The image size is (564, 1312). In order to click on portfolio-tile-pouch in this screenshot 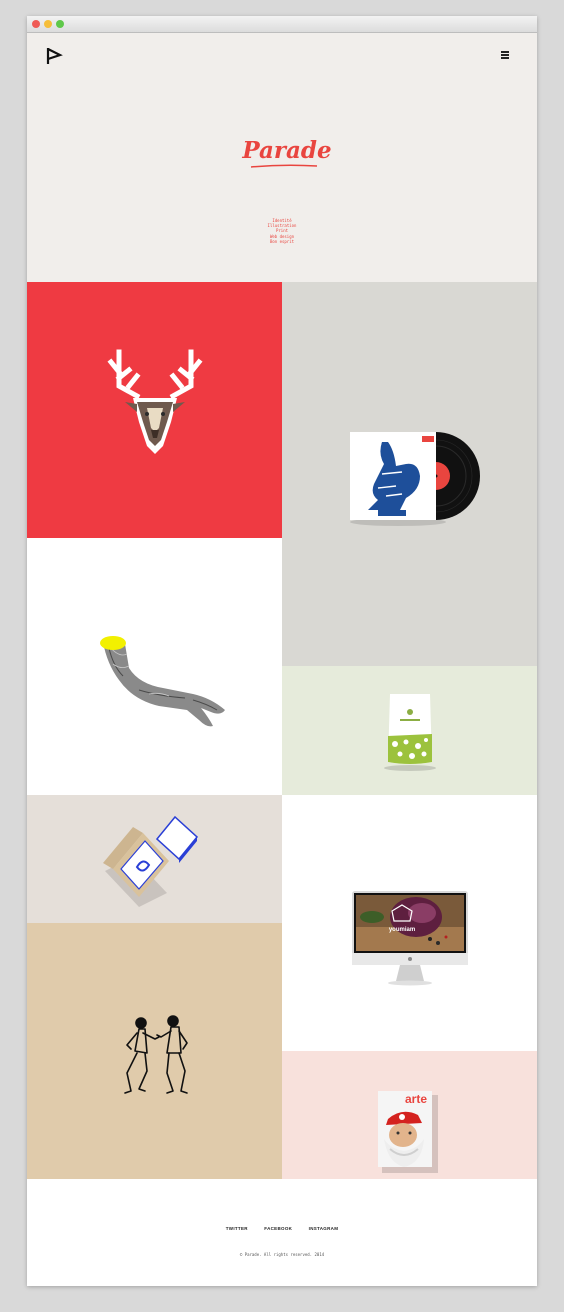, I will do `click(409, 730)`.